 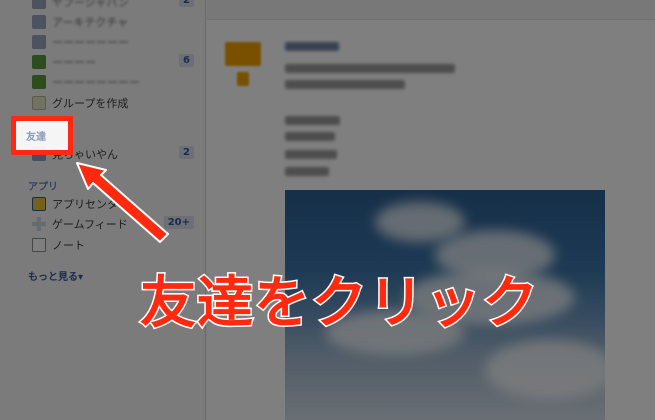 I want to click on instruction-caption: 友達をクリック, so click(x=339, y=304).